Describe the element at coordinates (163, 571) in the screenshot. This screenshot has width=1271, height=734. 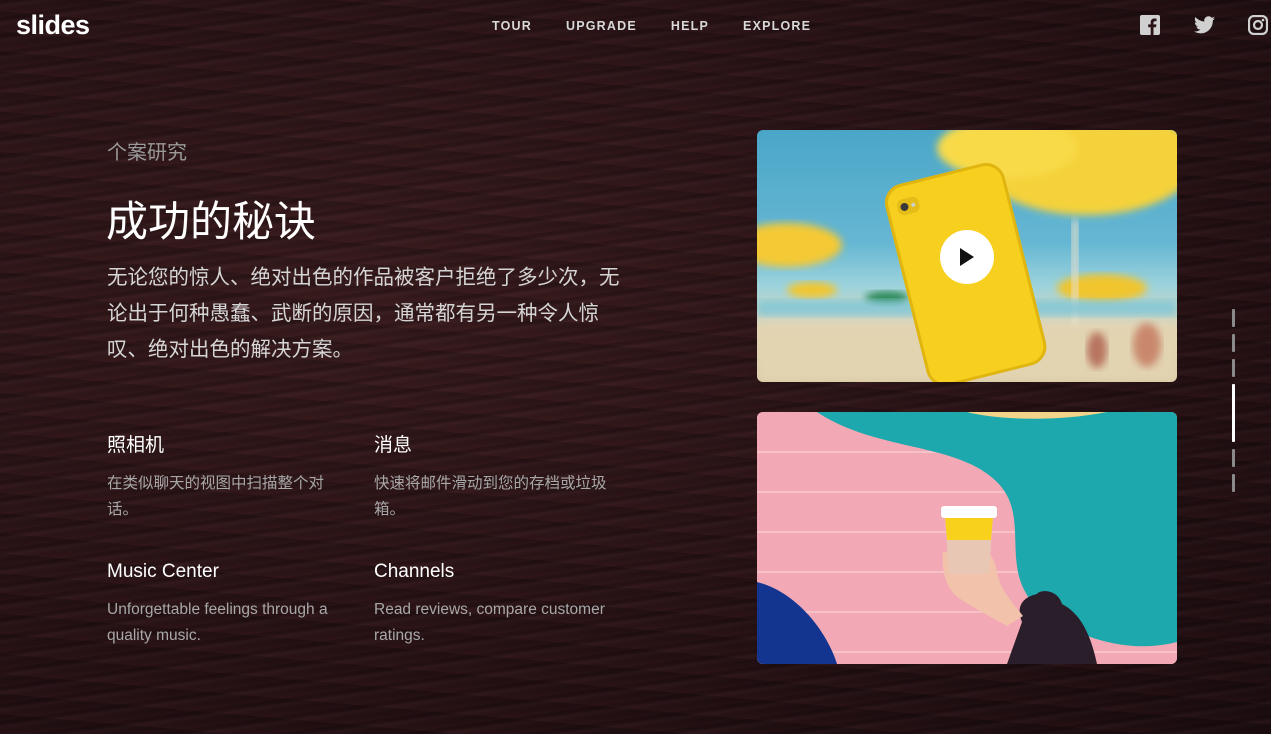
I see `feature-title: Music Center` at that location.